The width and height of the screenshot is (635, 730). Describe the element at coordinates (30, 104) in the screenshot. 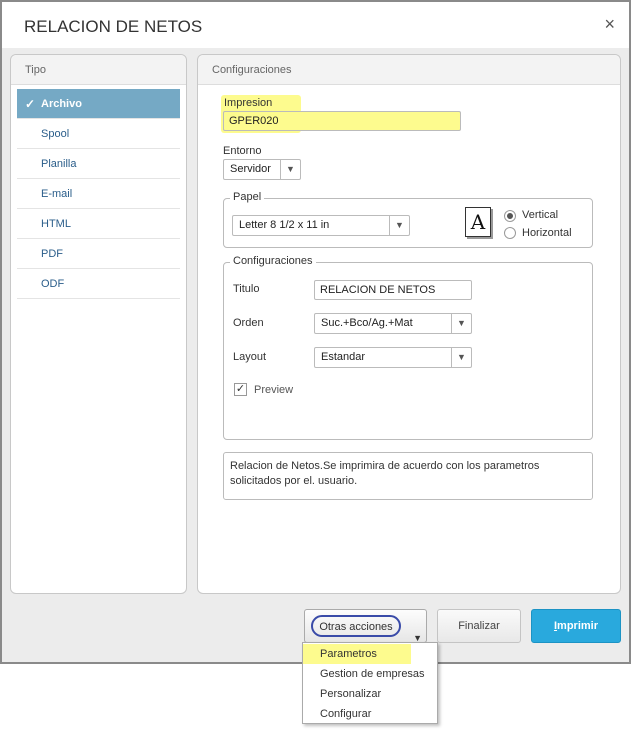

I see `check-icon: ✓` at that location.